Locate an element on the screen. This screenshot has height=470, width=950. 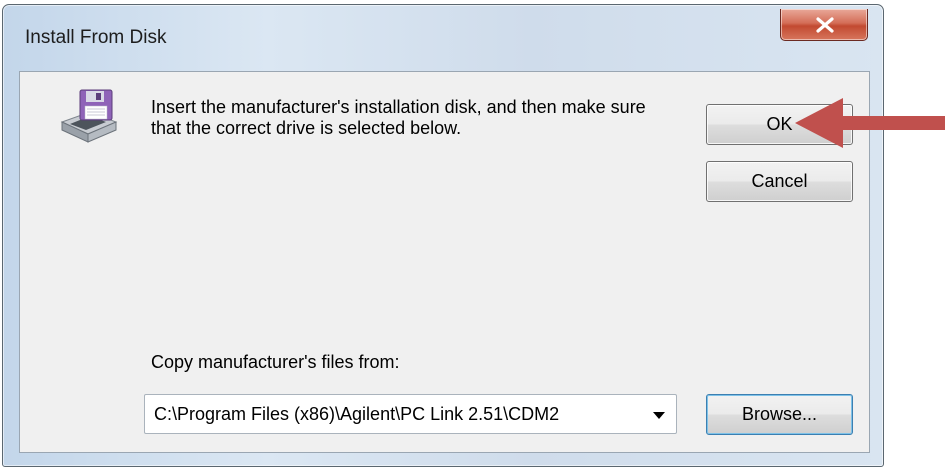
close-icon is located at coordinates (825, 25).